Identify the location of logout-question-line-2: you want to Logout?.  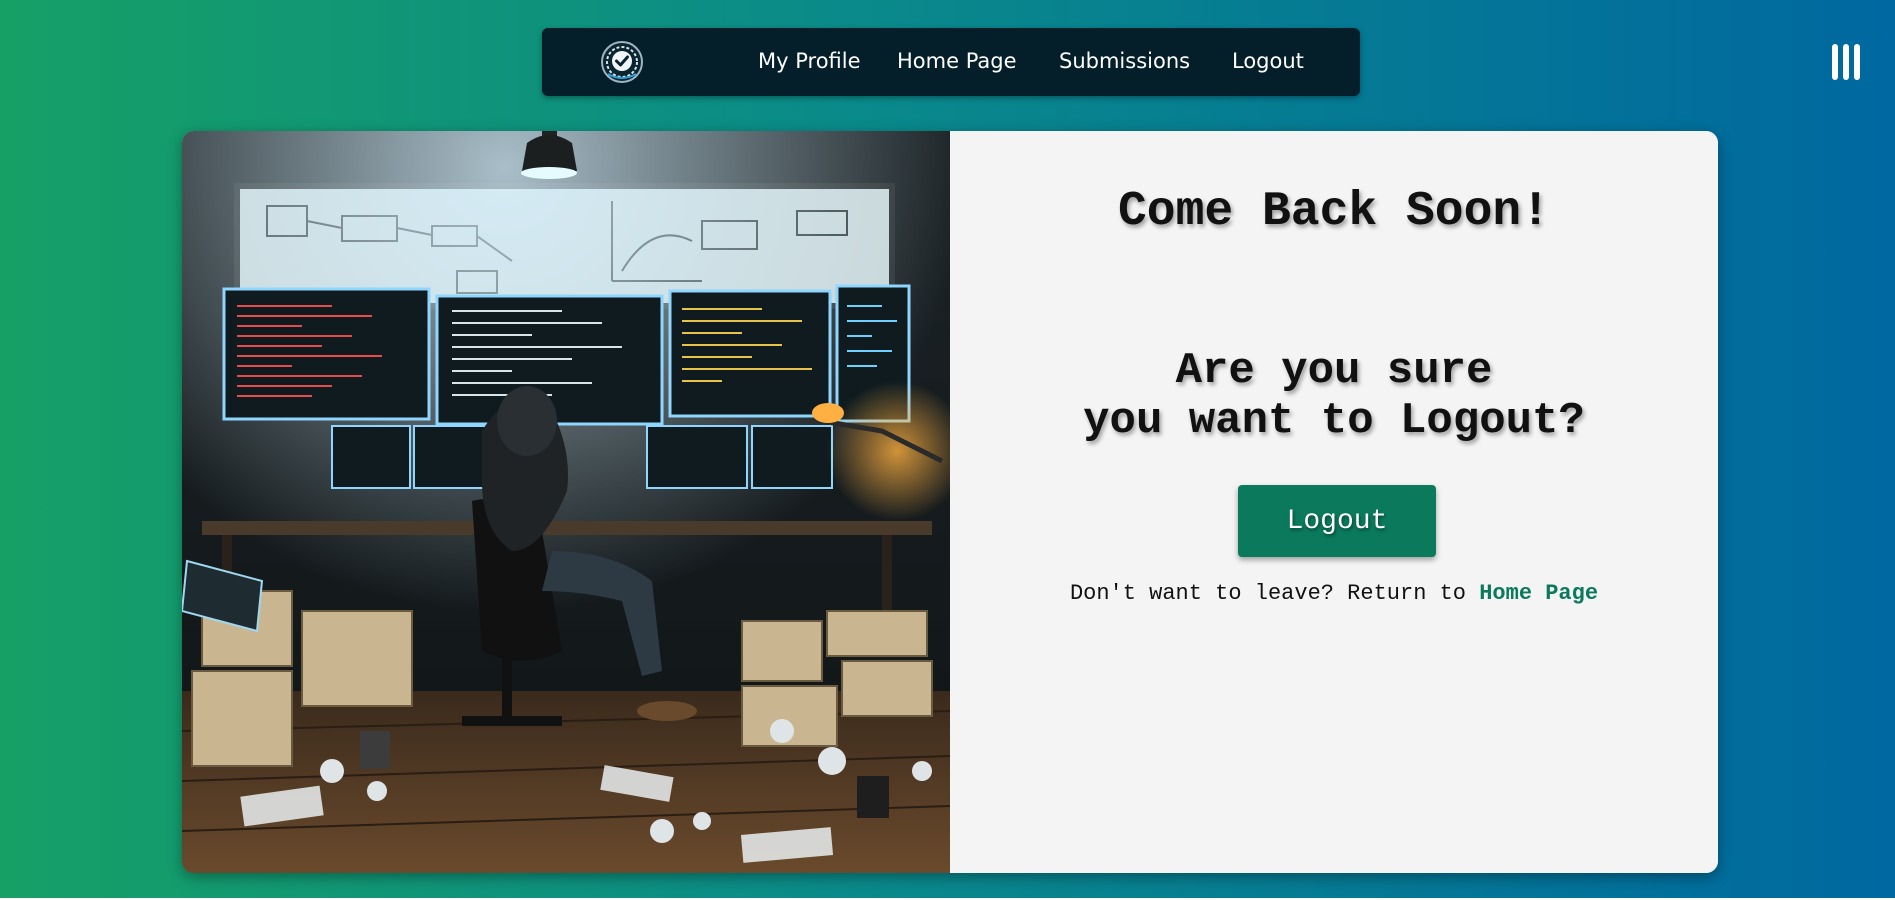
(1334, 421).